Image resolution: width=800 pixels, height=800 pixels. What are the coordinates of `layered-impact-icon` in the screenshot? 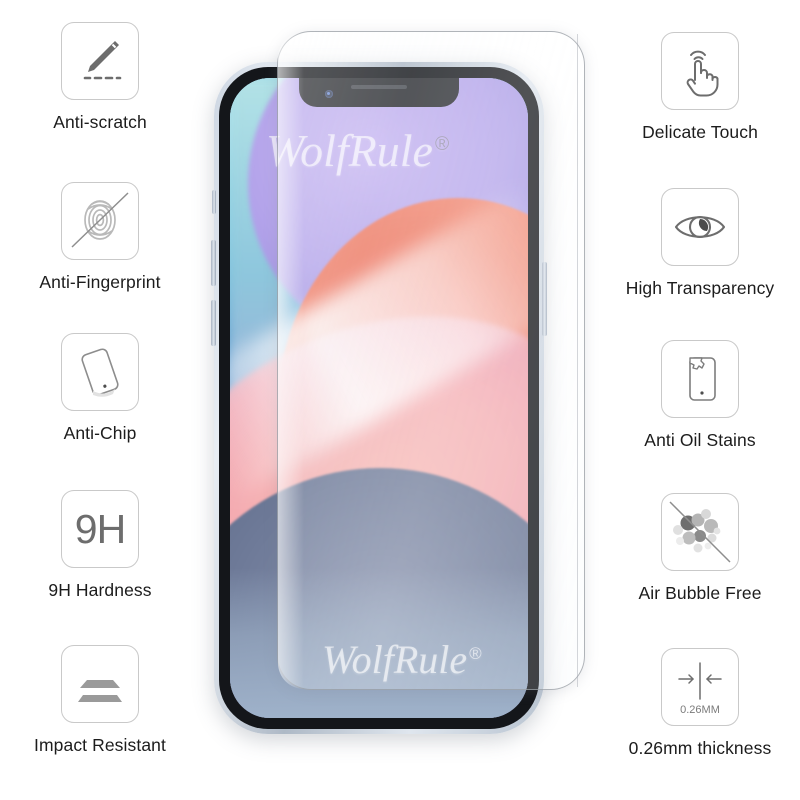 It's located at (100, 684).